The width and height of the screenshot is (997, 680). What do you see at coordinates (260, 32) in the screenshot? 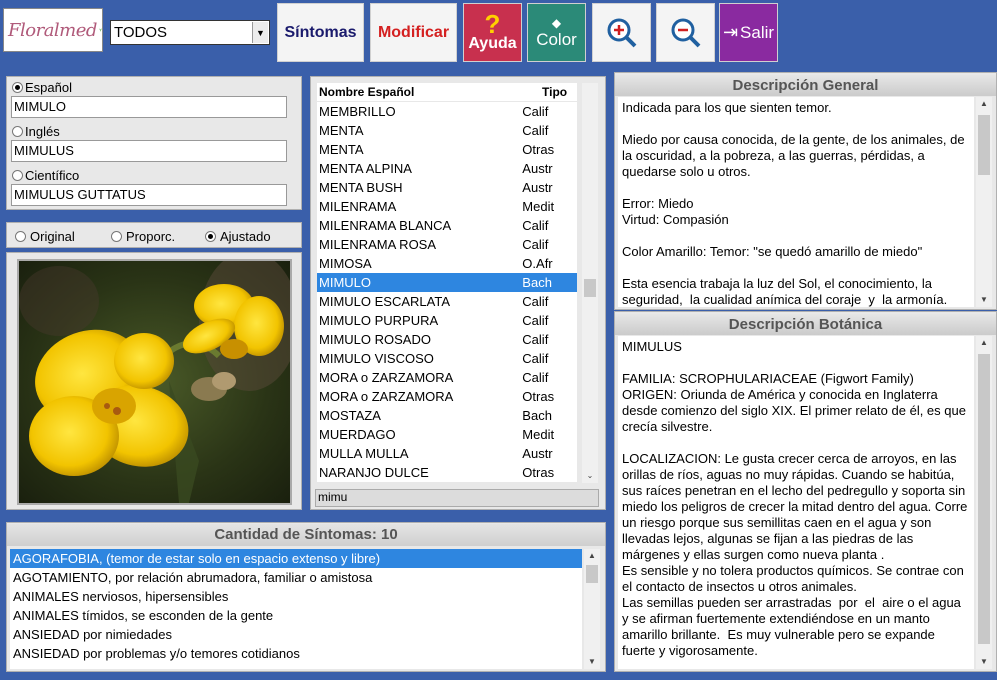
I see `chevron-down-icon: ▼` at bounding box center [260, 32].